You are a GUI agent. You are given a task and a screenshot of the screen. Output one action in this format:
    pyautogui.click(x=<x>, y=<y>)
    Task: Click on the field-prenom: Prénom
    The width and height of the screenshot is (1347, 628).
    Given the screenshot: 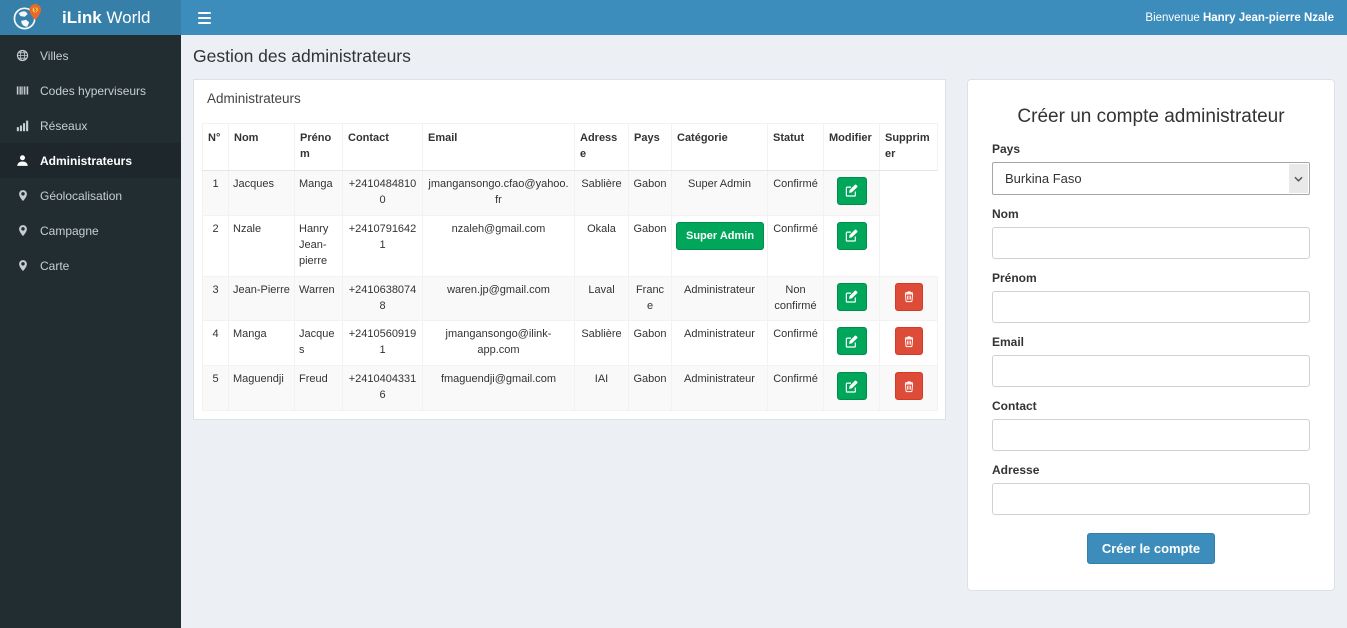 What is the action you would take?
    pyautogui.click(x=1151, y=297)
    